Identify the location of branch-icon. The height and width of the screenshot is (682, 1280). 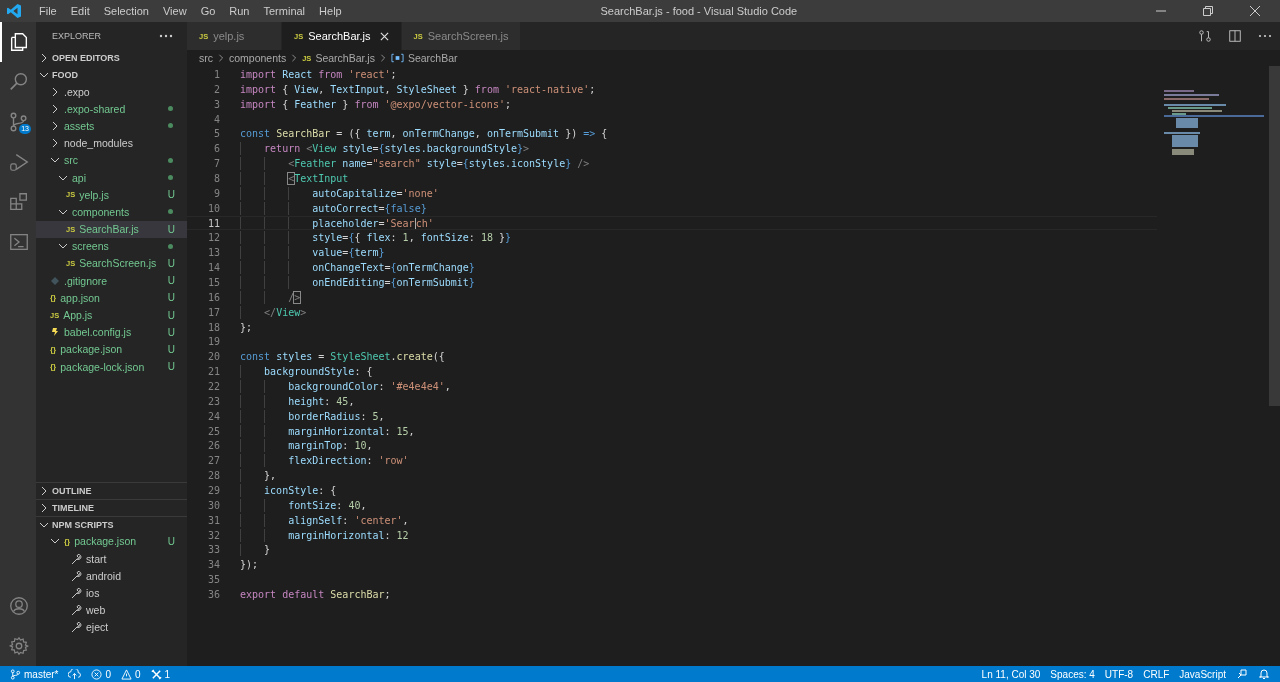
(15, 674).